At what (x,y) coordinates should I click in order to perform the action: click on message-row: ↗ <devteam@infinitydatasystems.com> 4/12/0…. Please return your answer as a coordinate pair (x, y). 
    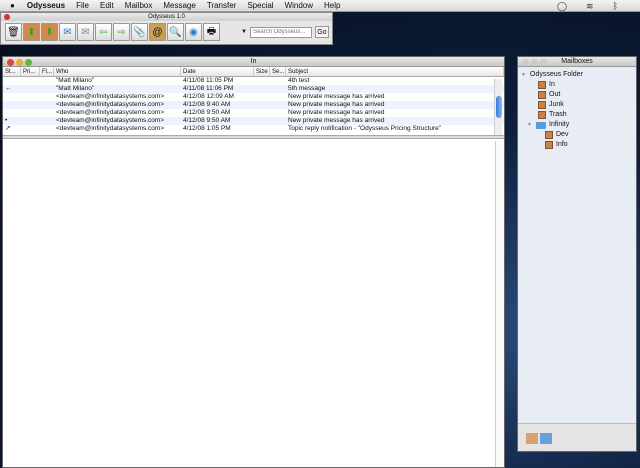
    Looking at the image, I should click on (253, 129).